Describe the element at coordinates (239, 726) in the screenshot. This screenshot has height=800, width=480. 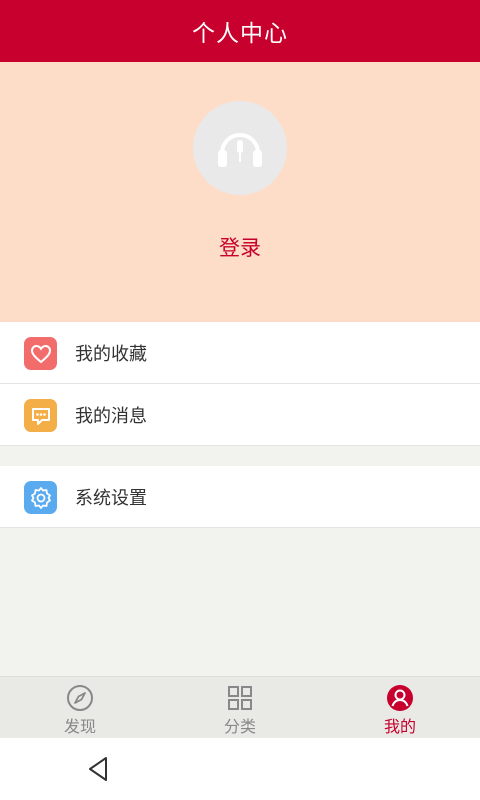
I see `nav-tab-label: 分类` at that location.